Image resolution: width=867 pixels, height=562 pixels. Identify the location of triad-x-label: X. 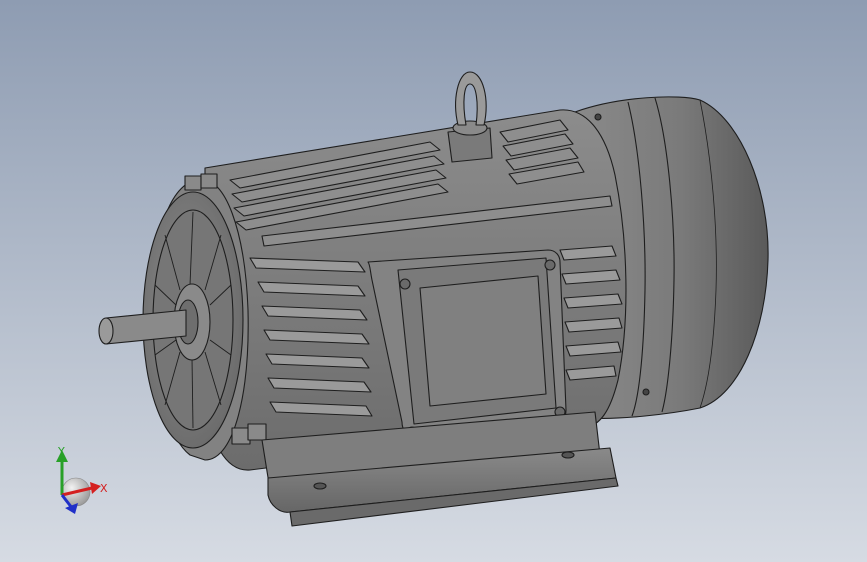
(104, 488).